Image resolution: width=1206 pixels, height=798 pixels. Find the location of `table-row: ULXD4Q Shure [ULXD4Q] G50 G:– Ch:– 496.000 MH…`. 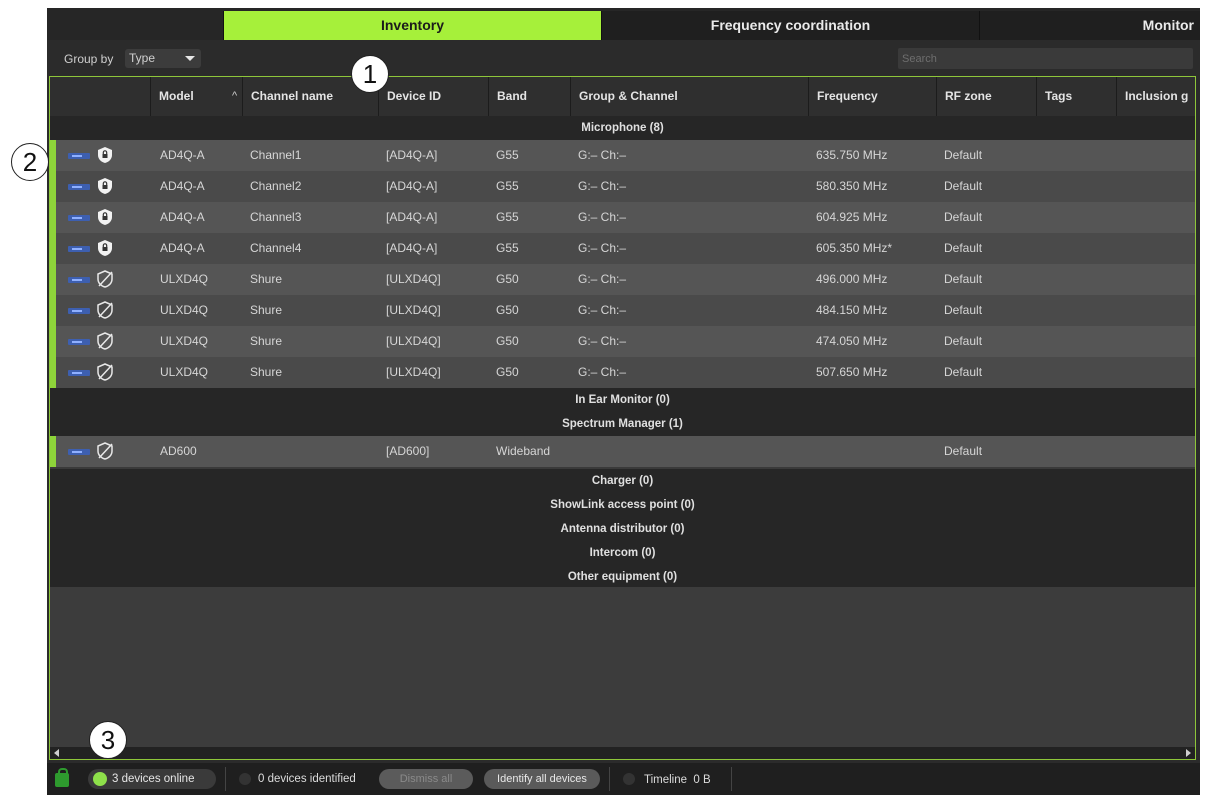

table-row: ULXD4Q Shure [ULXD4Q] G50 G:– Ch:– 496.000 MH… is located at coordinates (622, 279).